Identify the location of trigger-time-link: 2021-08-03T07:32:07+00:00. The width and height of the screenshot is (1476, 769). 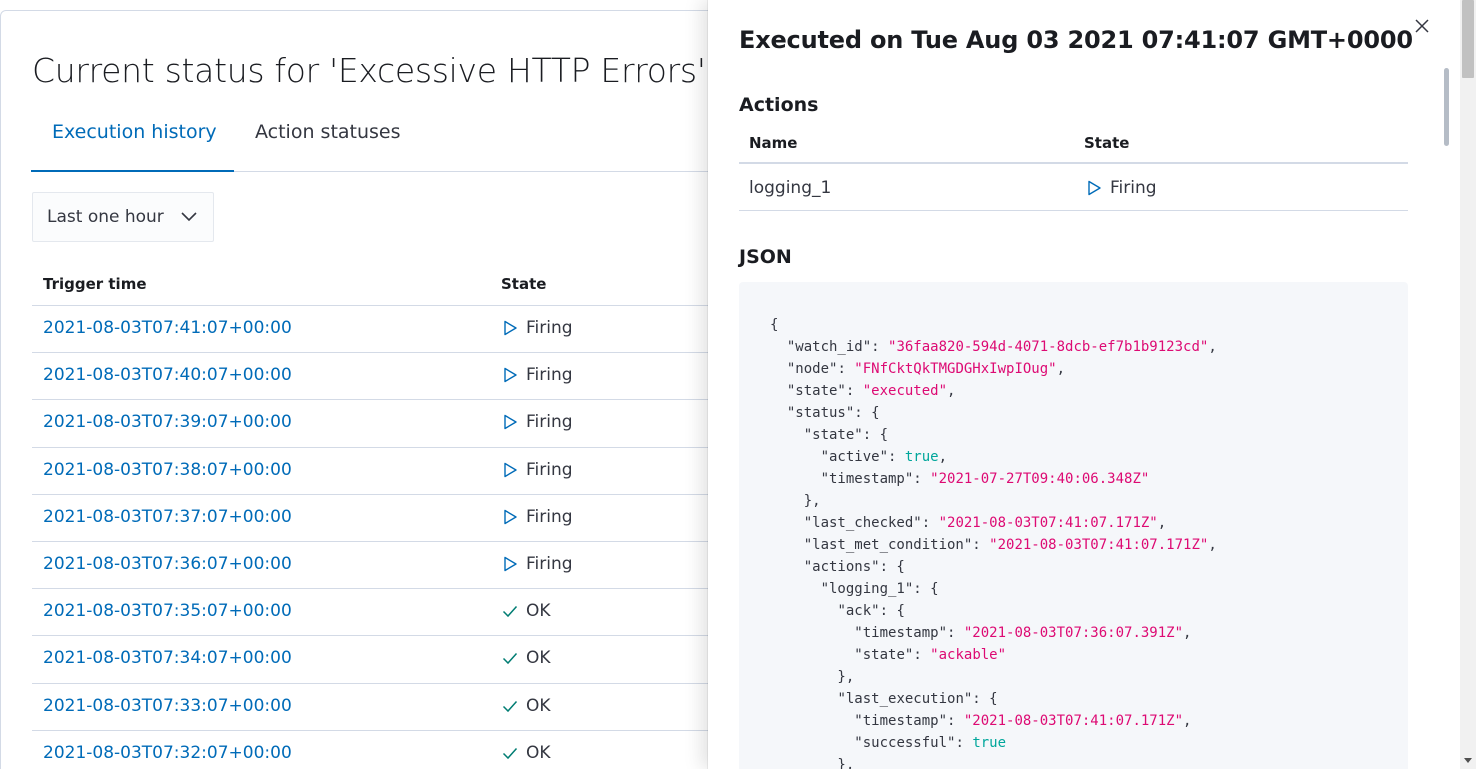
(167, 753).